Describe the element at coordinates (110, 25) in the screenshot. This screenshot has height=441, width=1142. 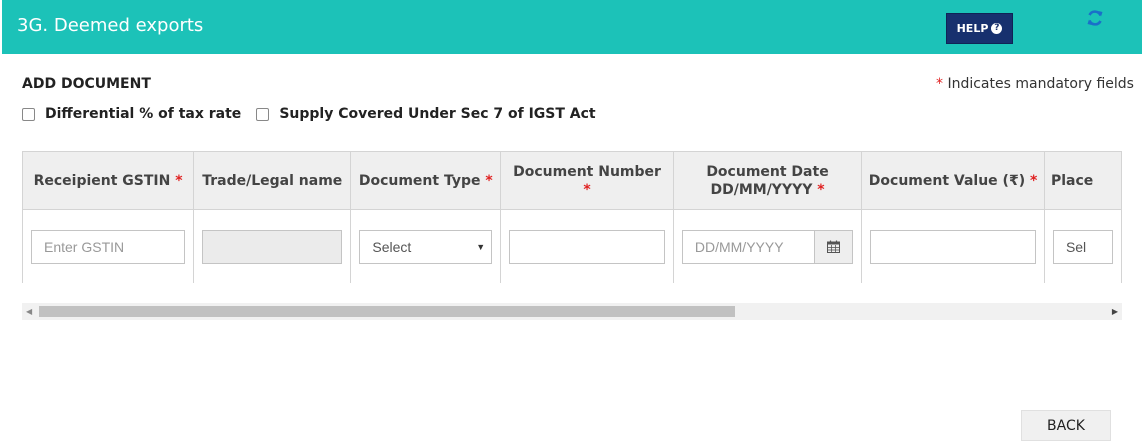
I see `page-title: 3G. Deemed exports` at that location.